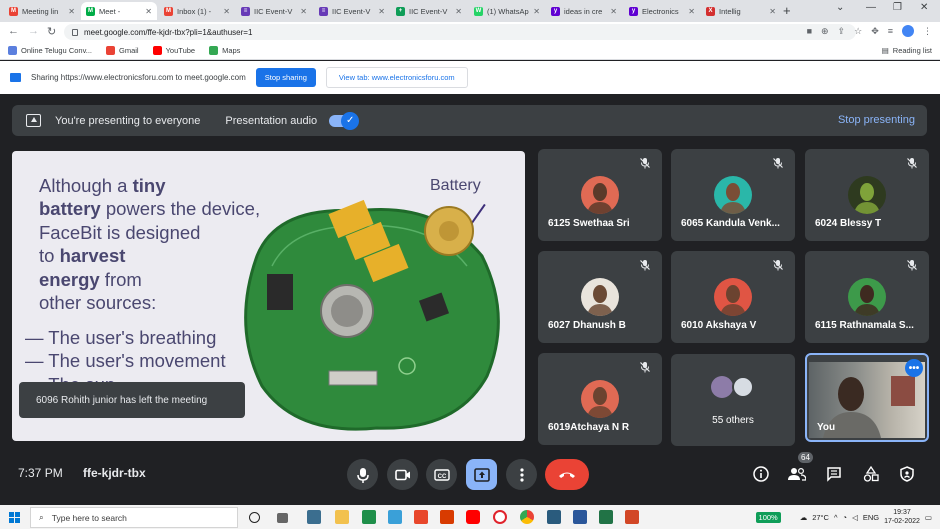 This screenshot has width=940, height=529. What do you see at coordinates (924, 7) in the screenshot?
I see `close-window-icon: ✕` at bounding box center [924, 7].